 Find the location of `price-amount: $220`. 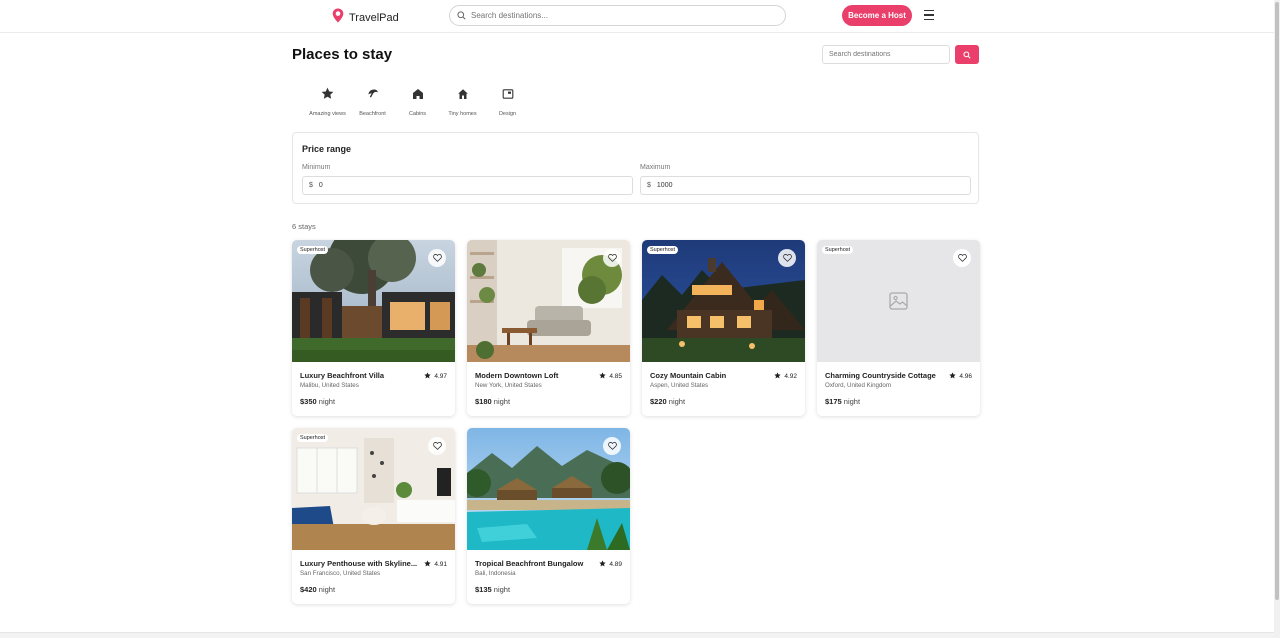

price-amount: $220 is located at coordinates (658, 401).